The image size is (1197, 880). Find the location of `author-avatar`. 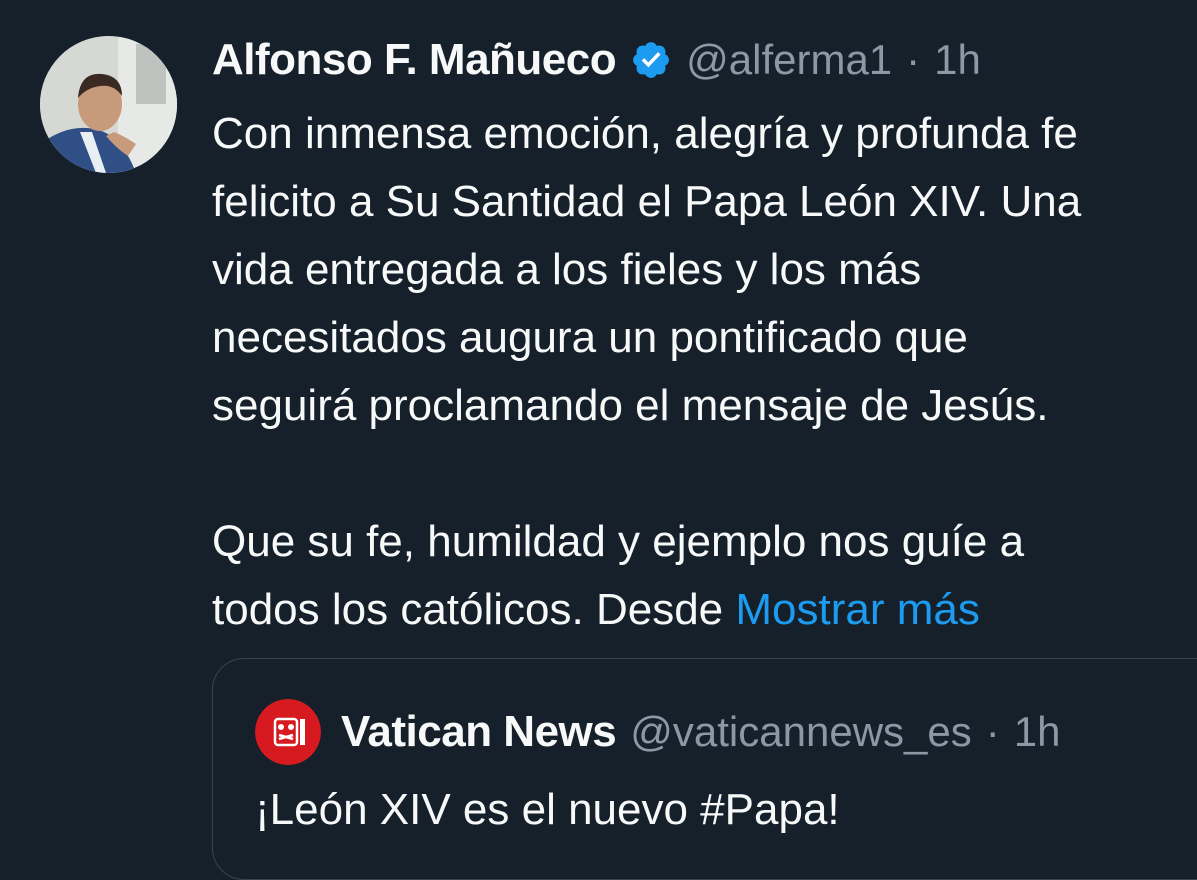

author-avatar is located at coordinates (108, 104).